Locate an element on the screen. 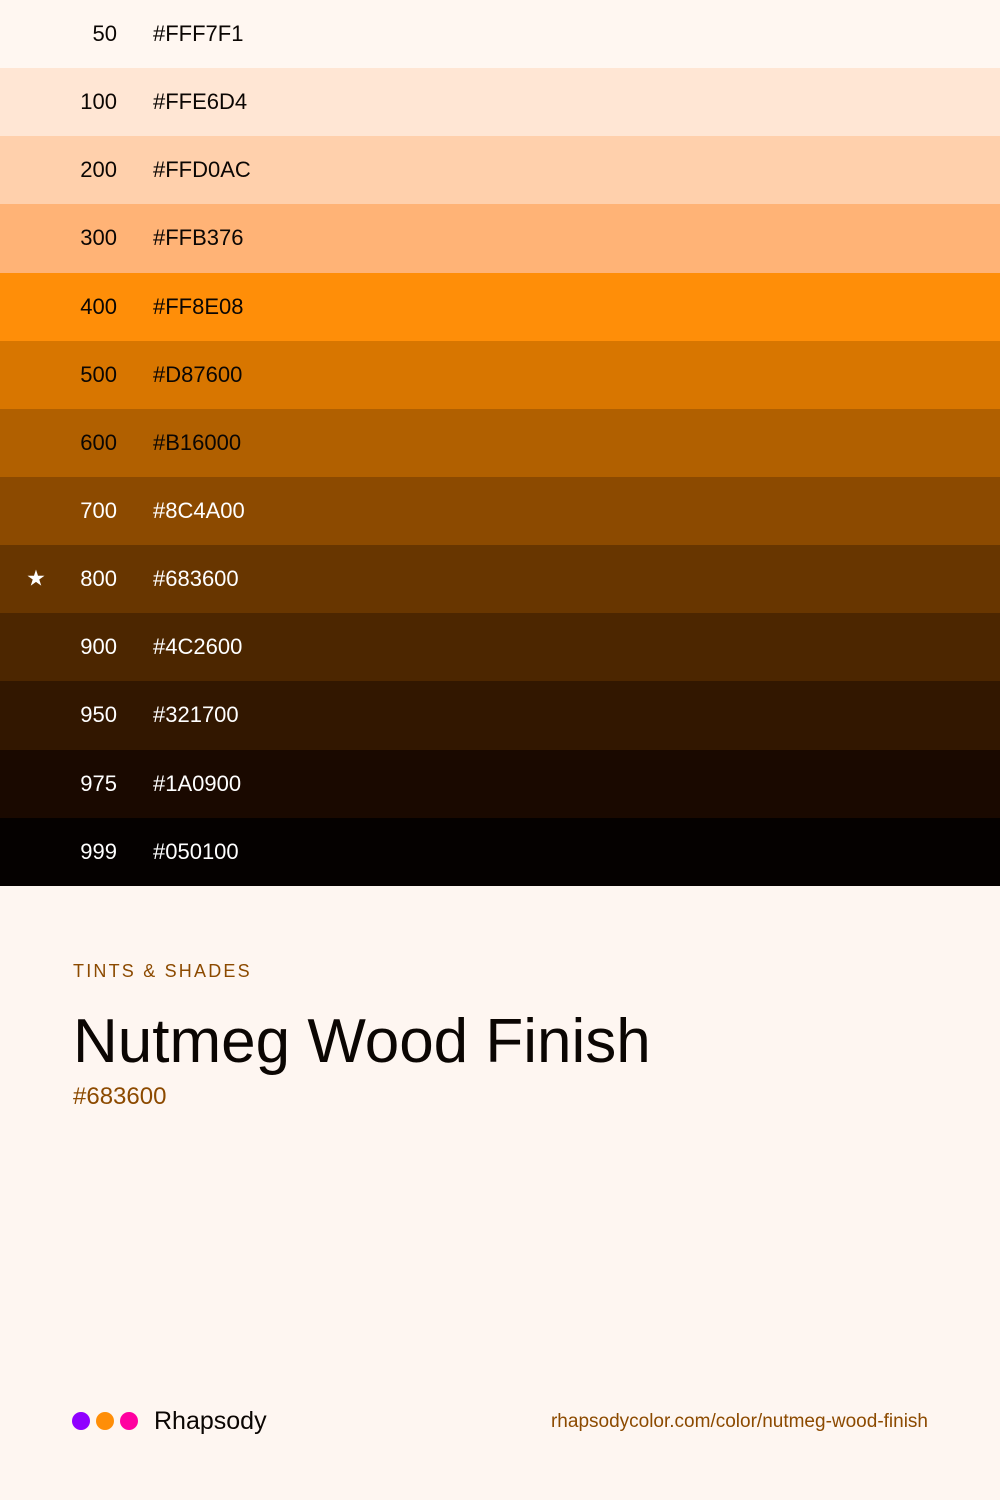 Image resolution: width=1000 pixels, height=1500 pixels. swatch-step-label: 300 is located at coordinates (98, 238).